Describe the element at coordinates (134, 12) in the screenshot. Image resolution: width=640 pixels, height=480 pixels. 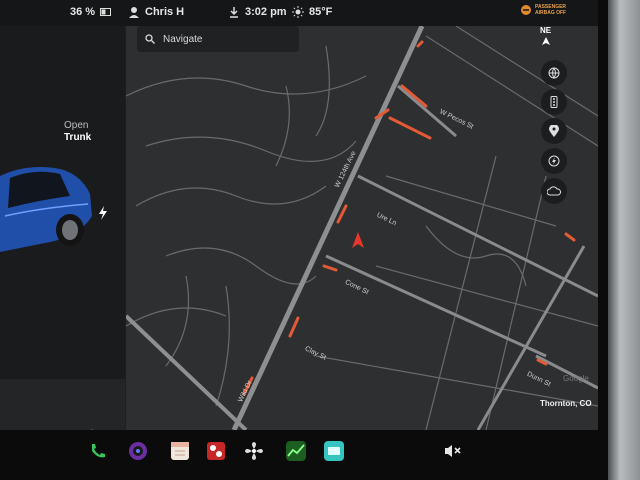
I see `profile-icon` at that location.